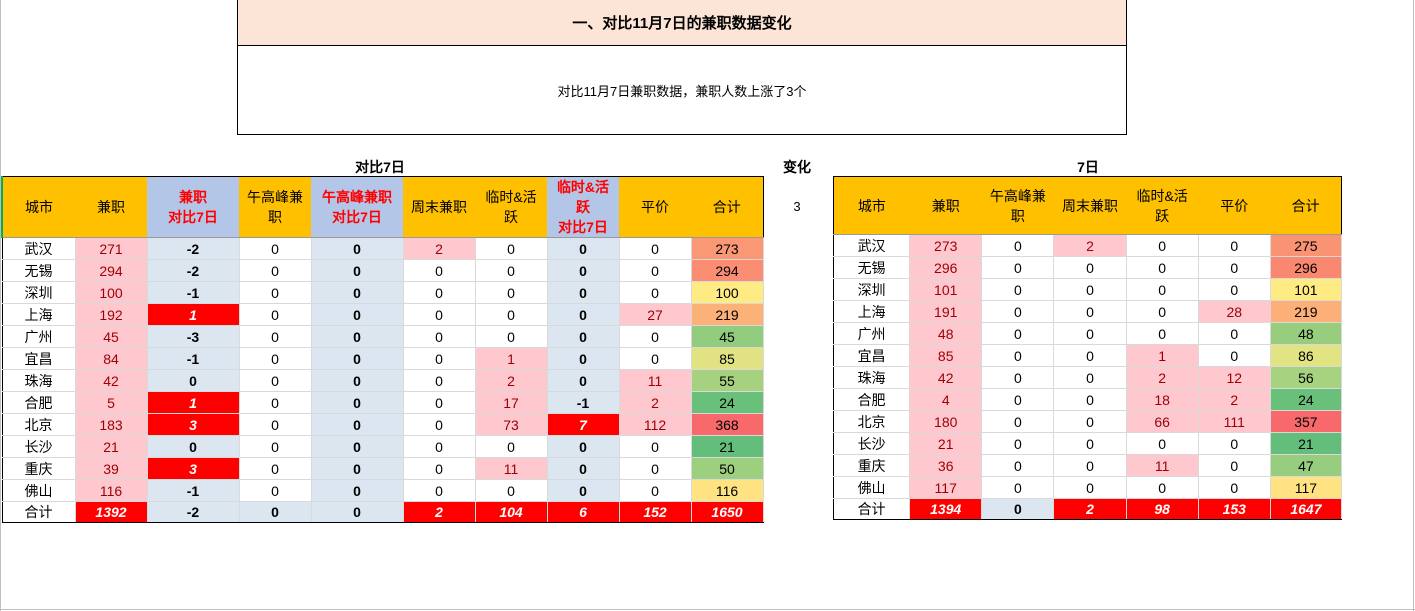 Image resolution: width=1415 pixels, height=611 pixels. Describe the element at coordinates (682, 90) in the screenshot. I see `report-summary: 对比11月7日兼职数据，兼职人数上涨了3个` at that location.